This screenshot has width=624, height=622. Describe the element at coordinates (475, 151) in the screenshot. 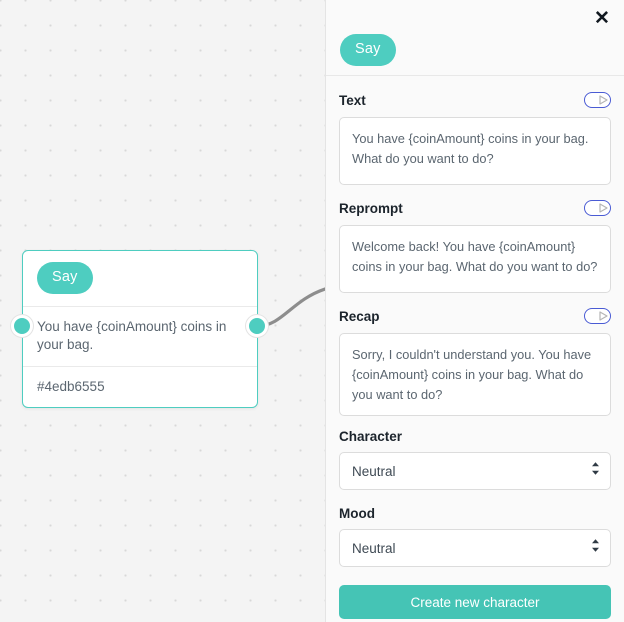

I see `text-input` at that location.